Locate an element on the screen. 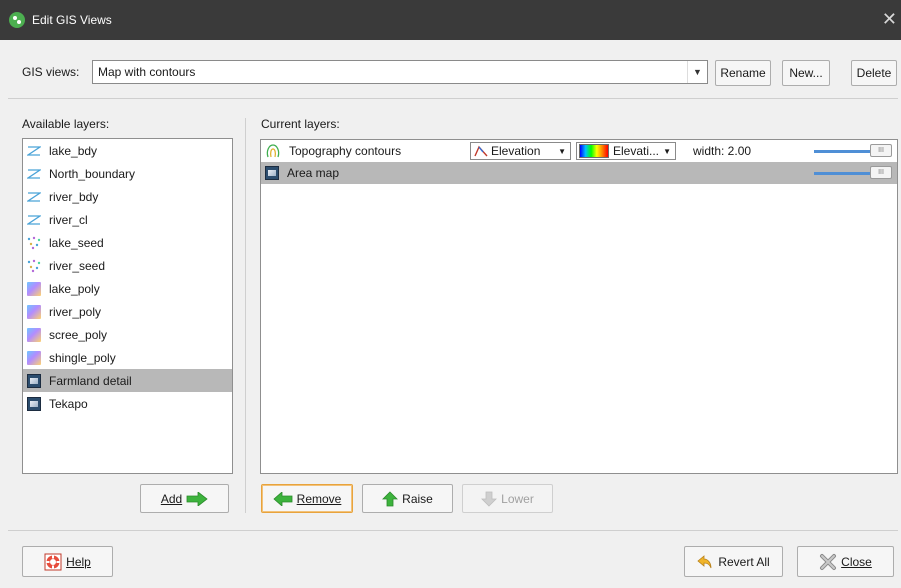 This screenshot has width=901, height=588. raise-button-label: Raise is located at coordinates (417, 498).